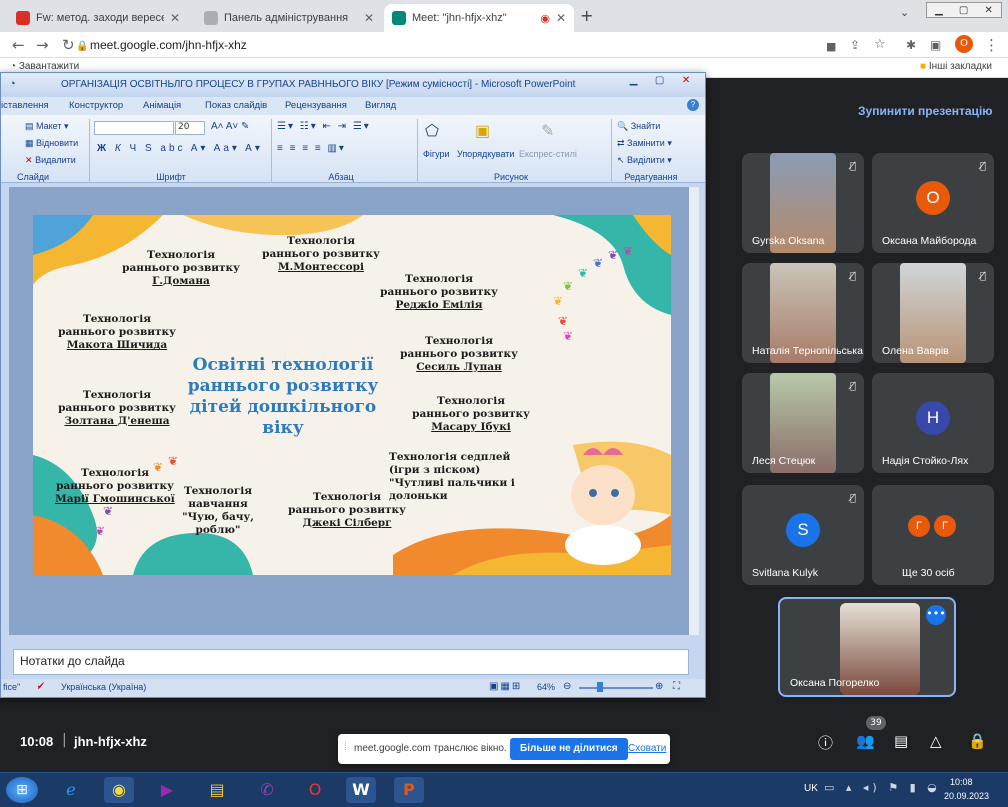 The width and height of the screenshot is (1008, 807). Describe the element at coordinates (236, 105) in the screenshot. I see `tab-slideshow: Показ слайдів` at that location.